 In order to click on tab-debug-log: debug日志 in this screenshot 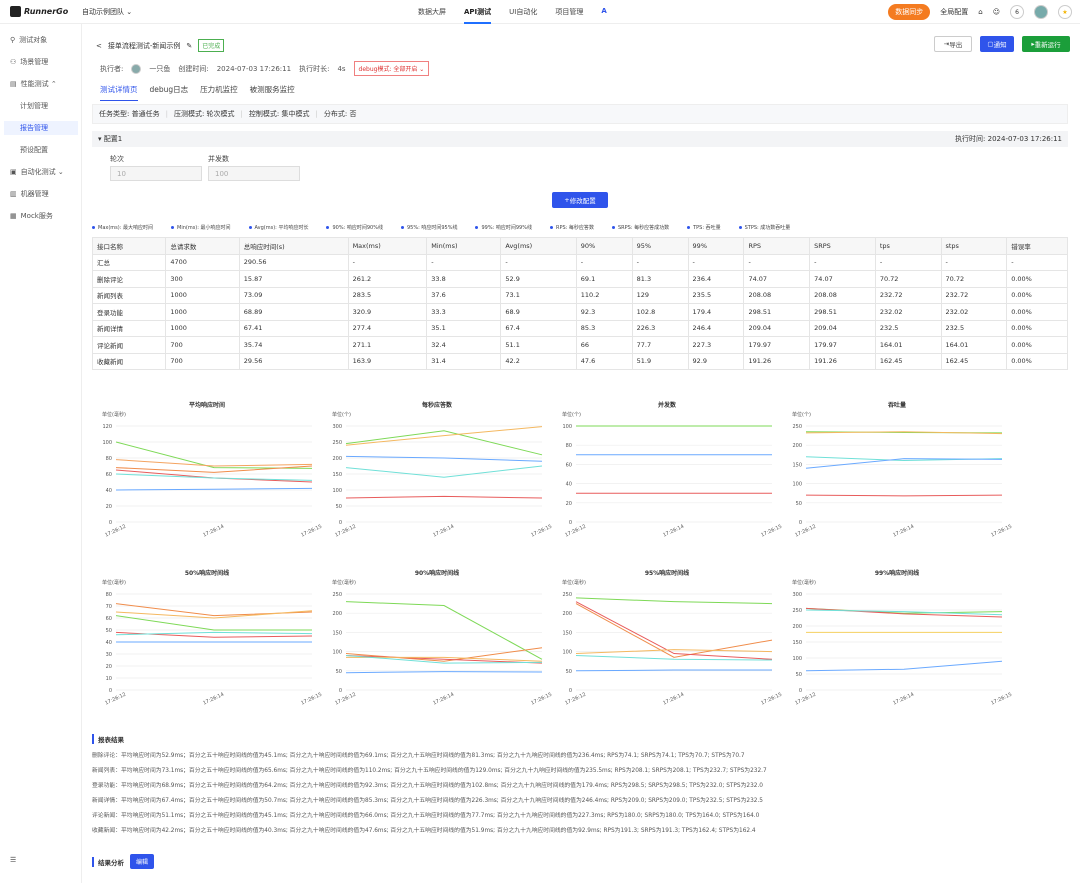, I will do `click(169, 92)`.